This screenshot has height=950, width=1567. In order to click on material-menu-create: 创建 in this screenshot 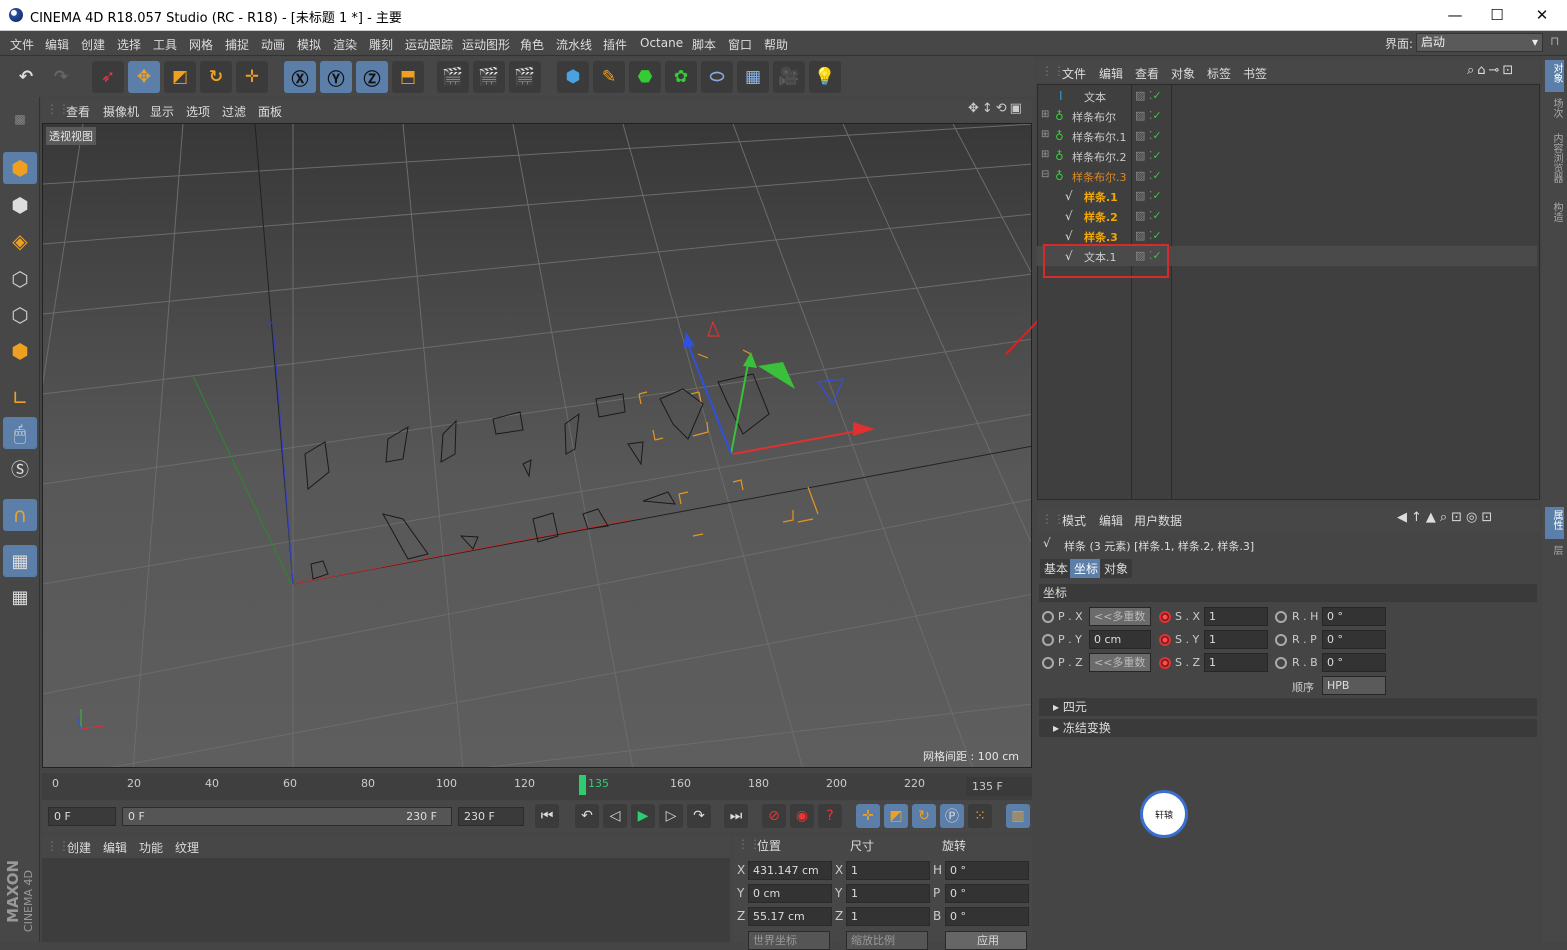, I will do `click(79, 847)`.